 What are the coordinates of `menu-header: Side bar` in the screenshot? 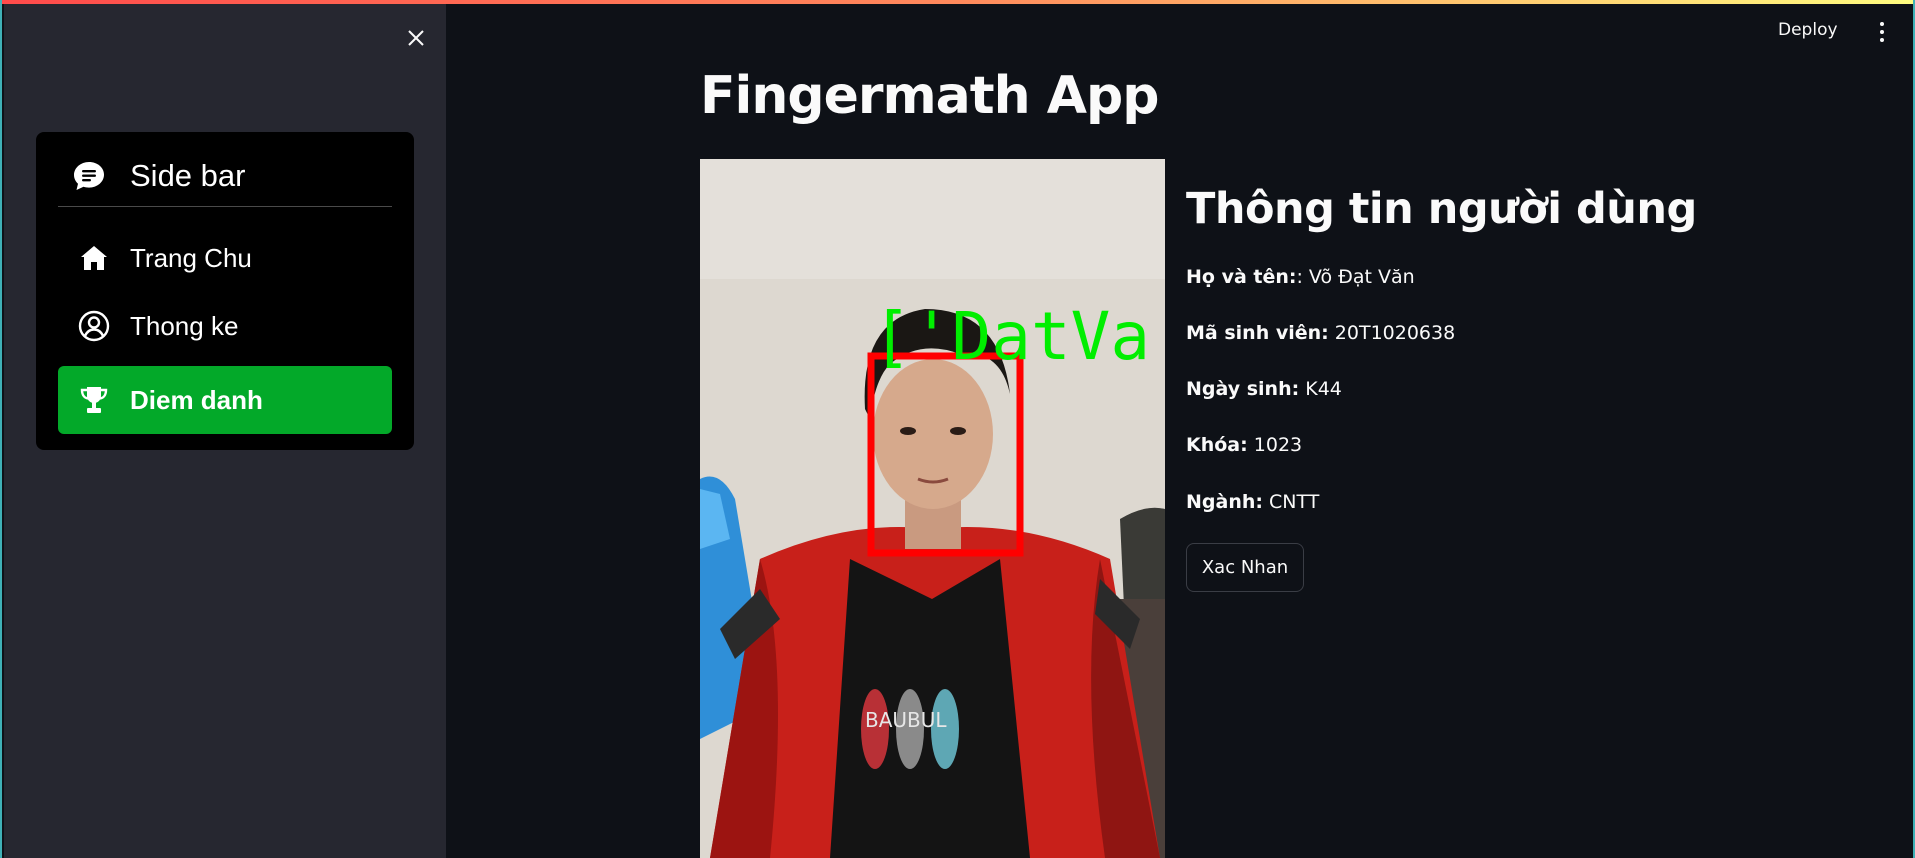 It's located at (225, 176).